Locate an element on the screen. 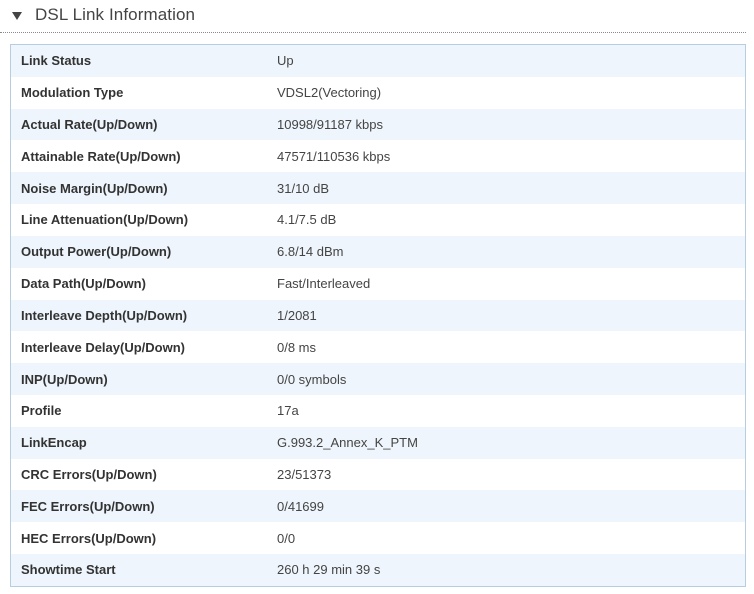 Image resolution: width=754 pixels, height=594 pixels. table-row-link-status: Link Status Up is located at coordinates (378, 61).